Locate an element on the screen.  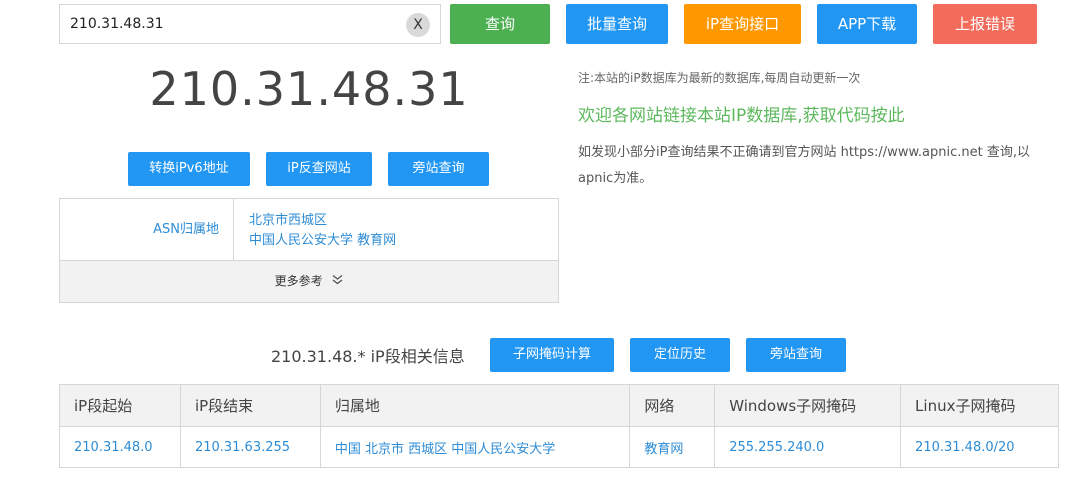
batch-query-button: 批量查询 is located at coordinates (617, 24).